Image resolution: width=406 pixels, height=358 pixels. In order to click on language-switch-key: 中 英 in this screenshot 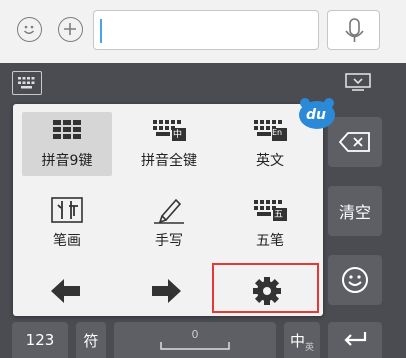, I will do `click(302, 340)`.